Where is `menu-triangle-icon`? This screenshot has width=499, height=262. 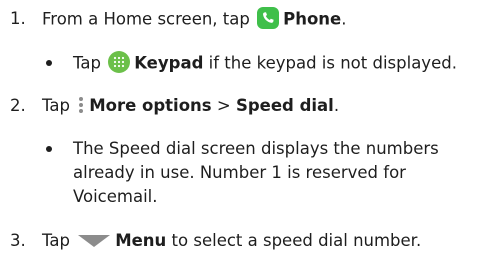
menu-triangle-icon is located at coordinates (94, 240).